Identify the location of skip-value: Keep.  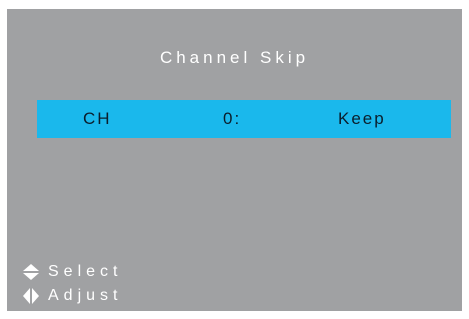
(362, 119).